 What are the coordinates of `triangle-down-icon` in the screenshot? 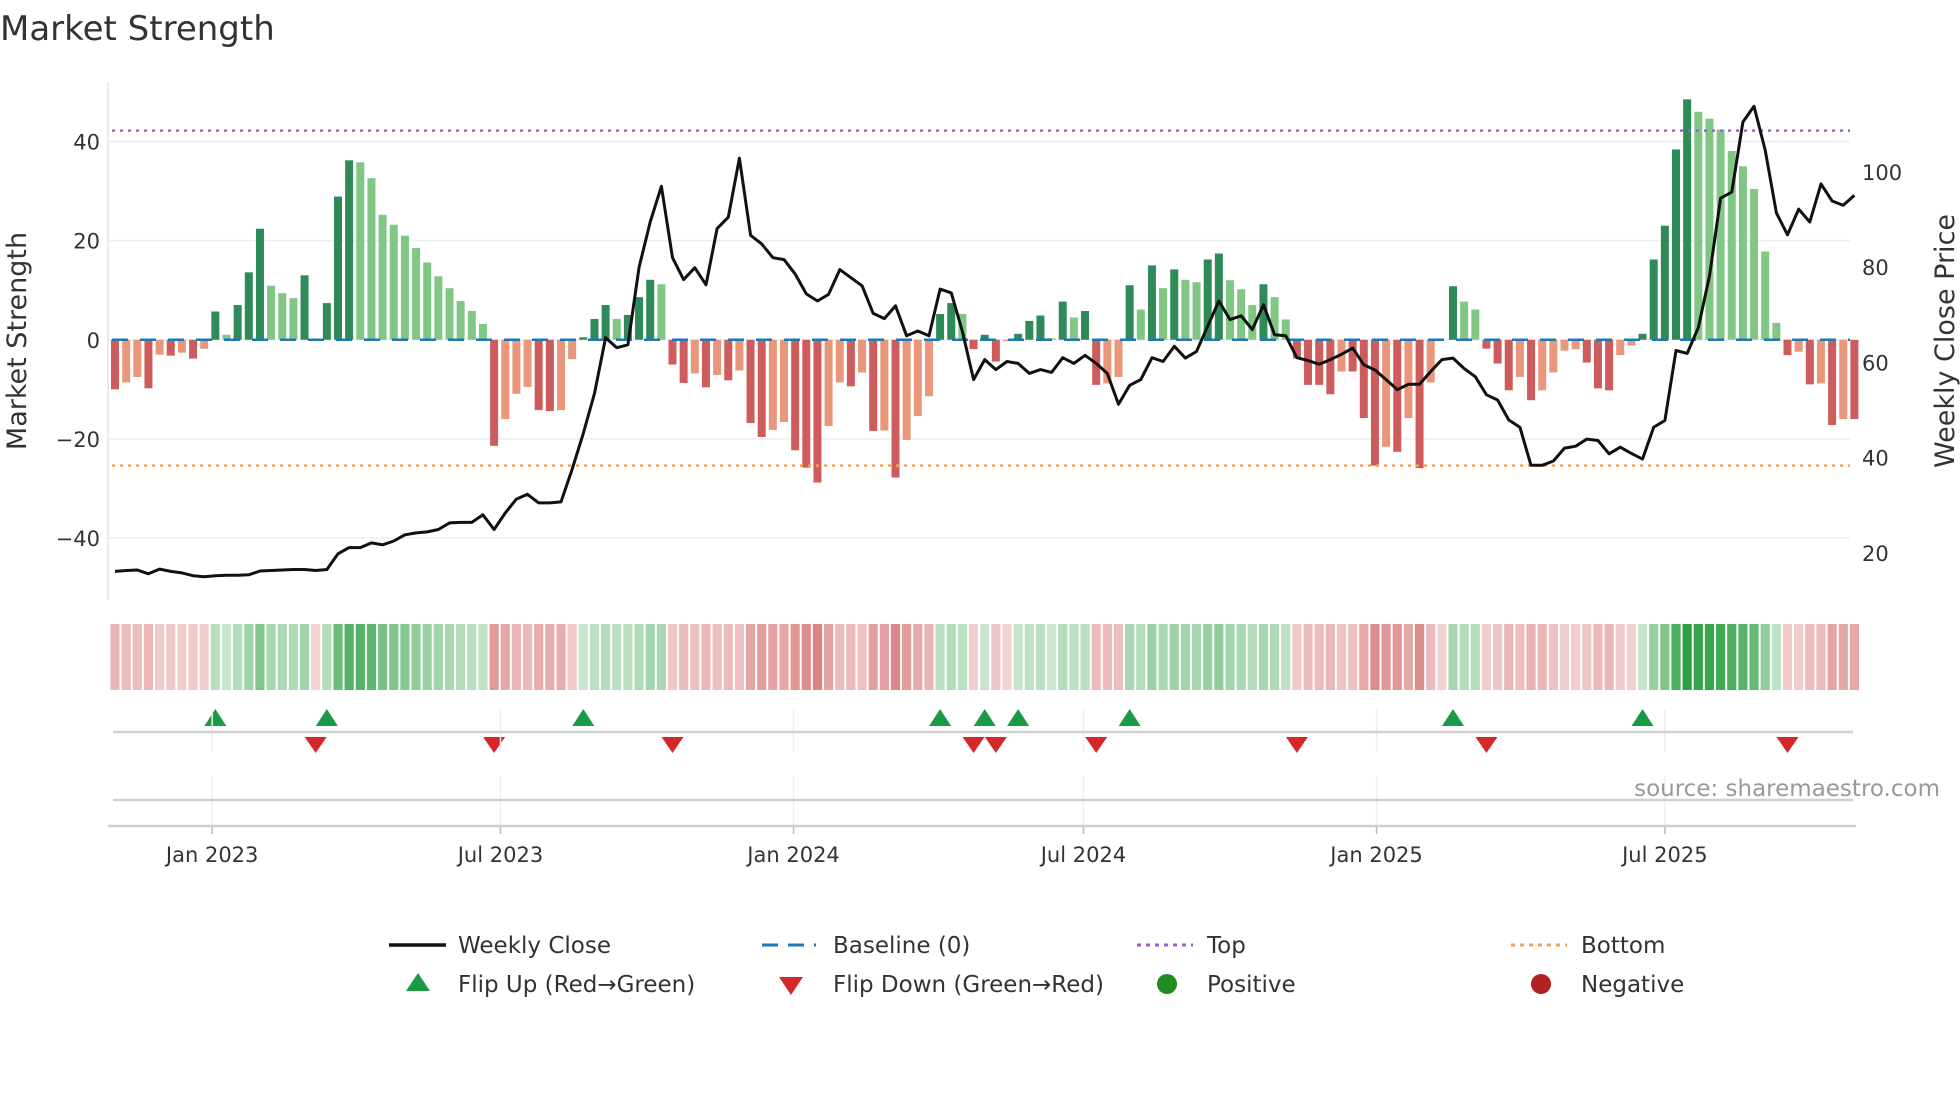 It's located at (791, 986).